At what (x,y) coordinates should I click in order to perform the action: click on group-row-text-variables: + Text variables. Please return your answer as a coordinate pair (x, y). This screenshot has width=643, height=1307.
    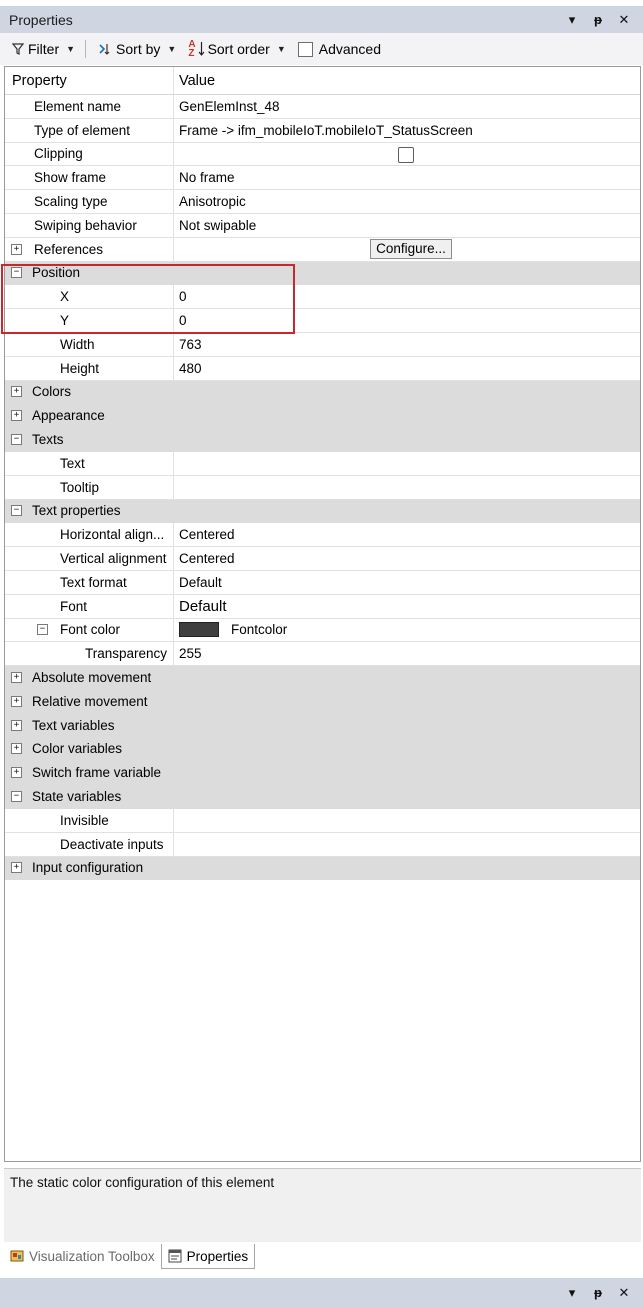
    Looking at the image, I should click on (322, 725).